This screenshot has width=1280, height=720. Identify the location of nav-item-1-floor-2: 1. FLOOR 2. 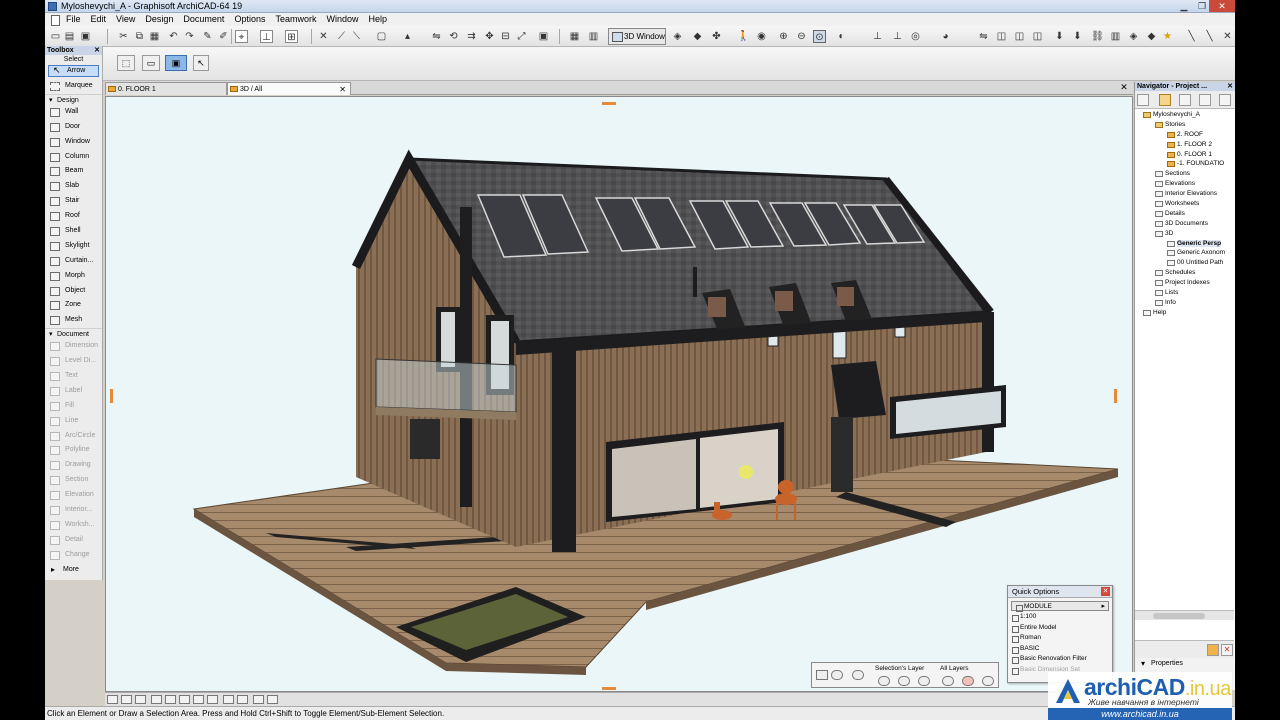
(1184, 145).